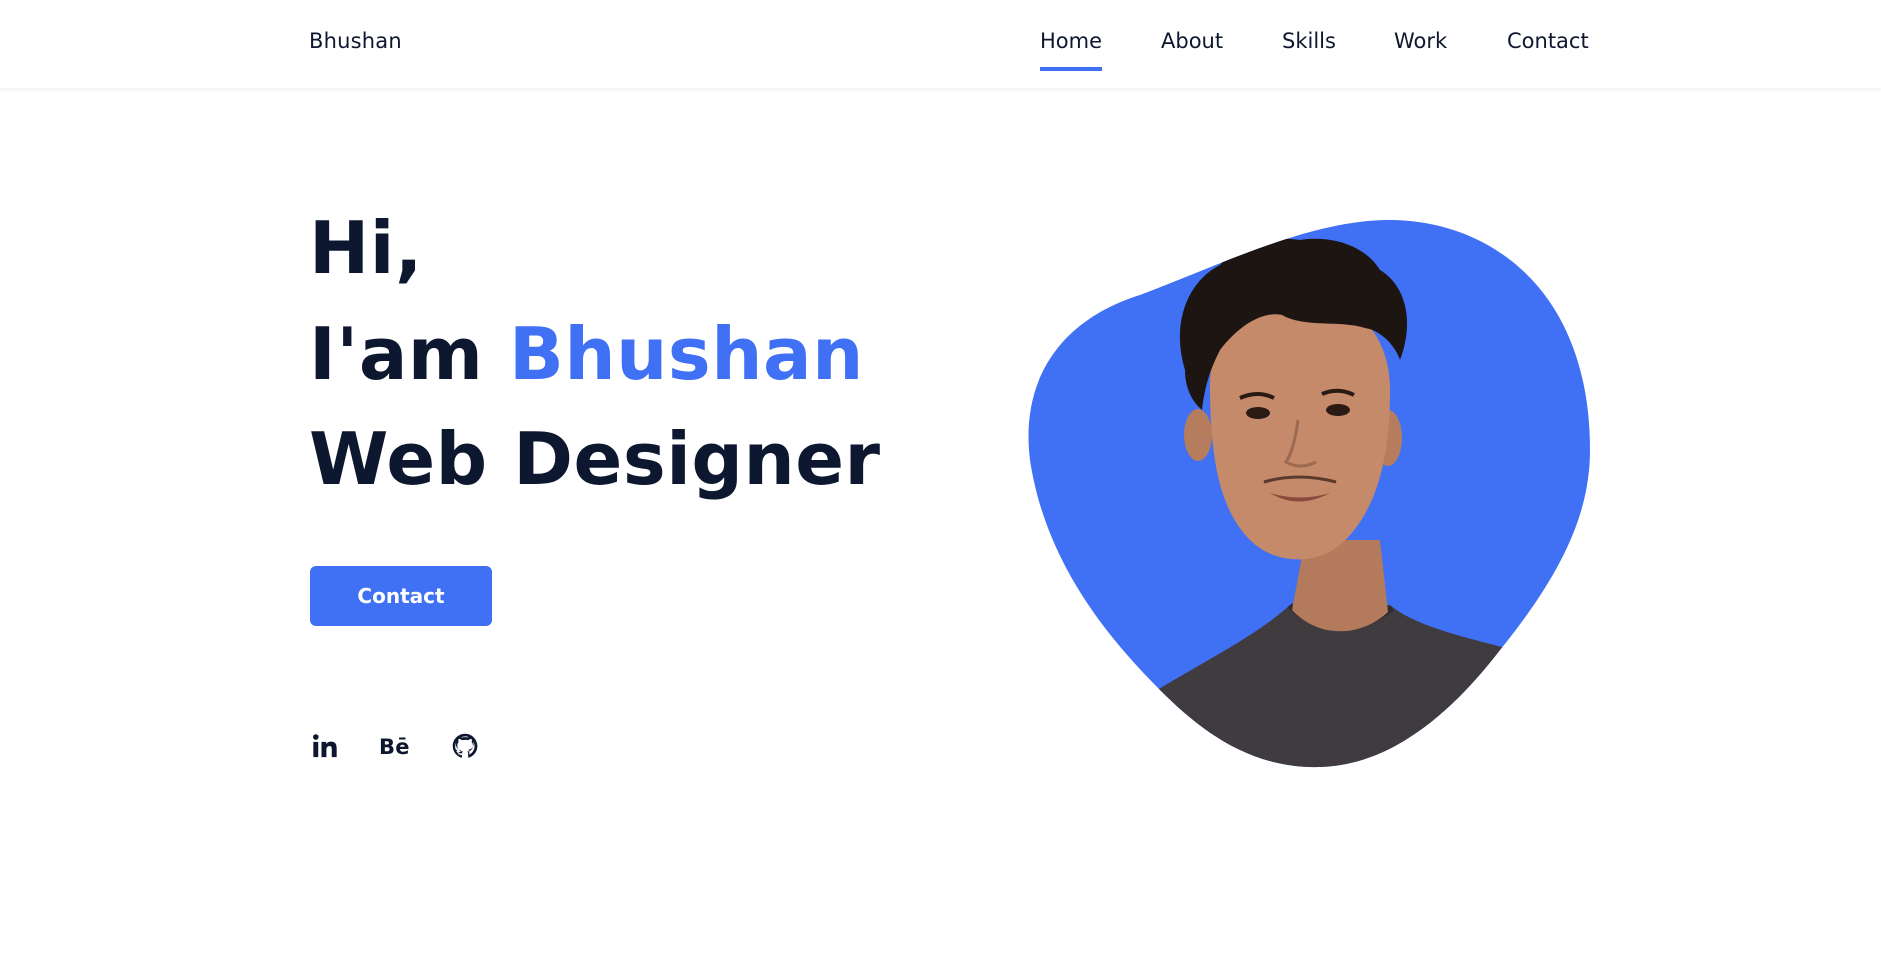  I want to click on site-header: Bhushan Home About Skills Work Contact, so click(940, 44).